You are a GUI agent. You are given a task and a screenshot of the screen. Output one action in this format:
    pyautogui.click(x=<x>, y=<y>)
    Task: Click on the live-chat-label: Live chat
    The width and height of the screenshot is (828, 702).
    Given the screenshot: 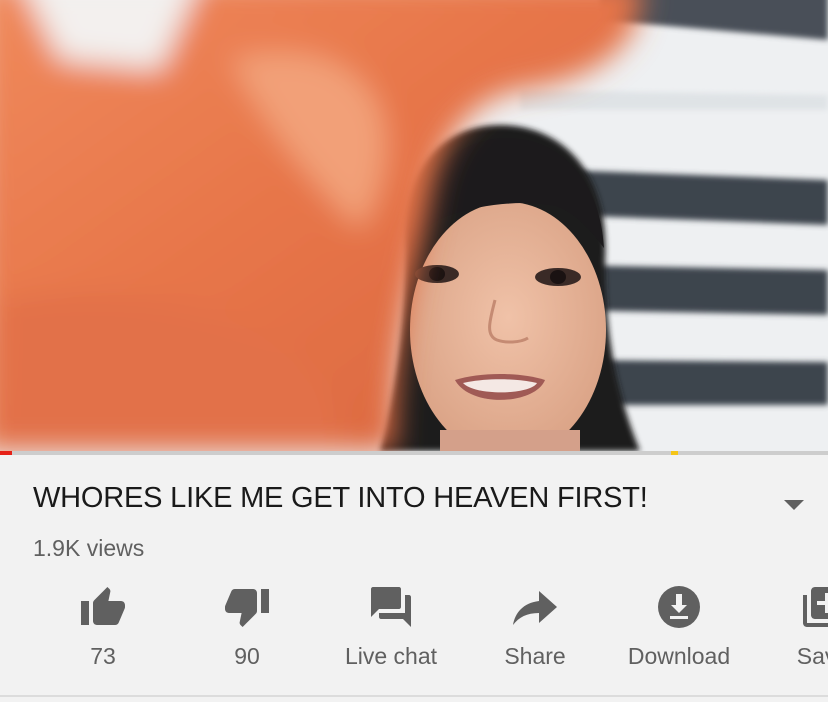 What is the action you would take?
    pyautogui.click(x=391, y=656)
    